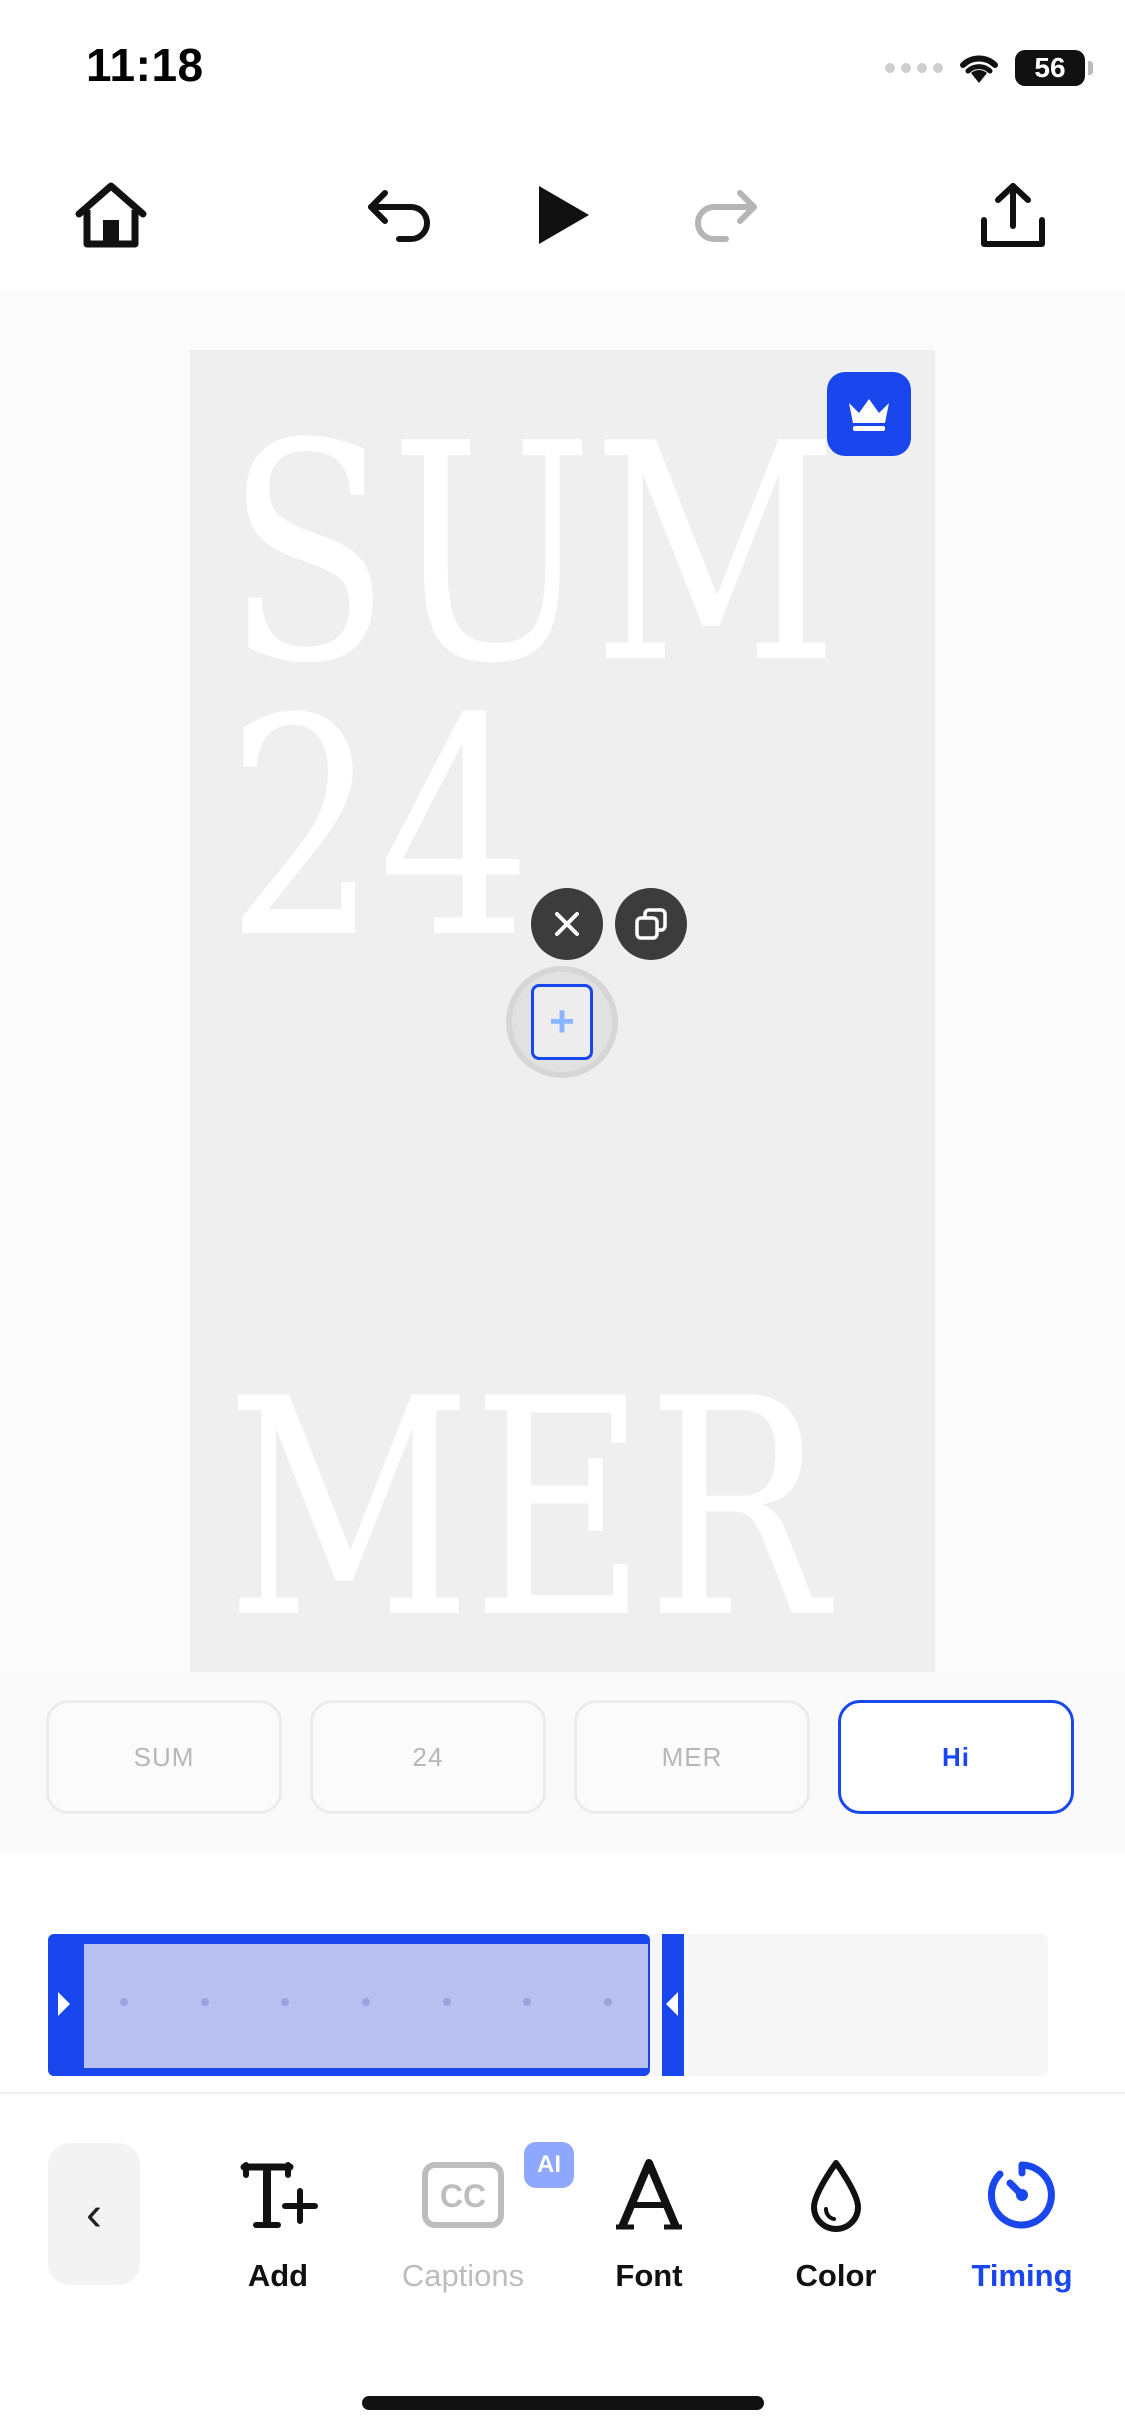  Describe the element at coordinates (956, 1757) in the screenshot. I see `layer-chip-hi: Hi` at that location.